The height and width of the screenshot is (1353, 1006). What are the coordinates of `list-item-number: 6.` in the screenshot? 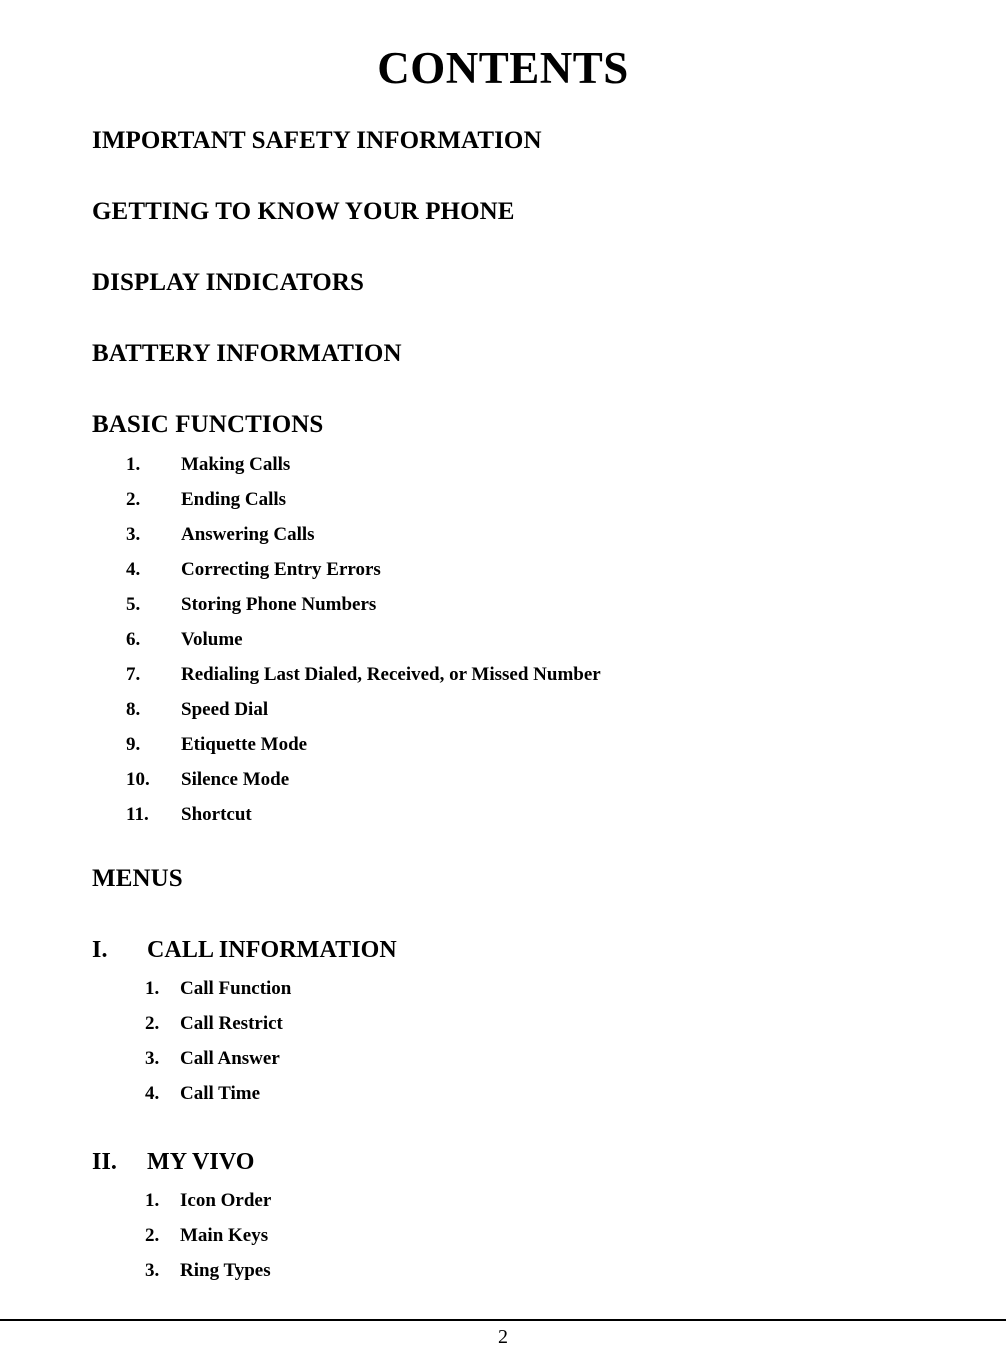 It's located at (133, 639).